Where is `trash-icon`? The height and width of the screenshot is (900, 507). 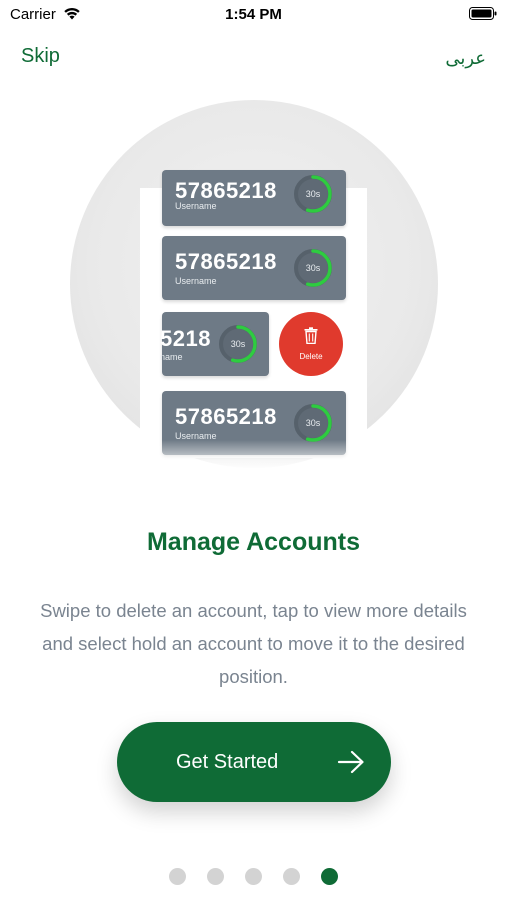 trash-icon is located at coordinates (311, 335).